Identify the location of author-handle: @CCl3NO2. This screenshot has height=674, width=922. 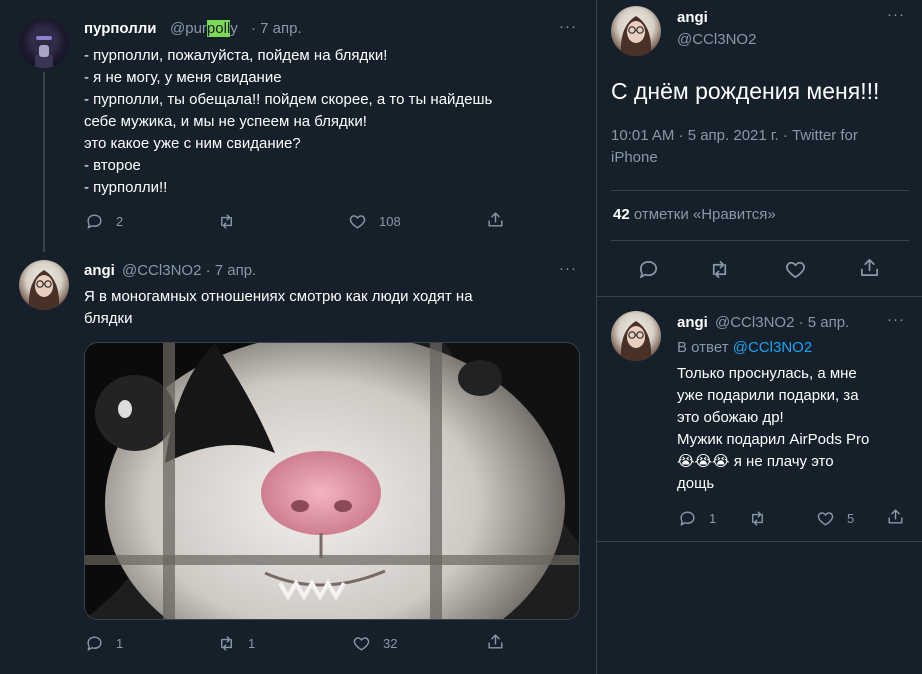
(716, 39).